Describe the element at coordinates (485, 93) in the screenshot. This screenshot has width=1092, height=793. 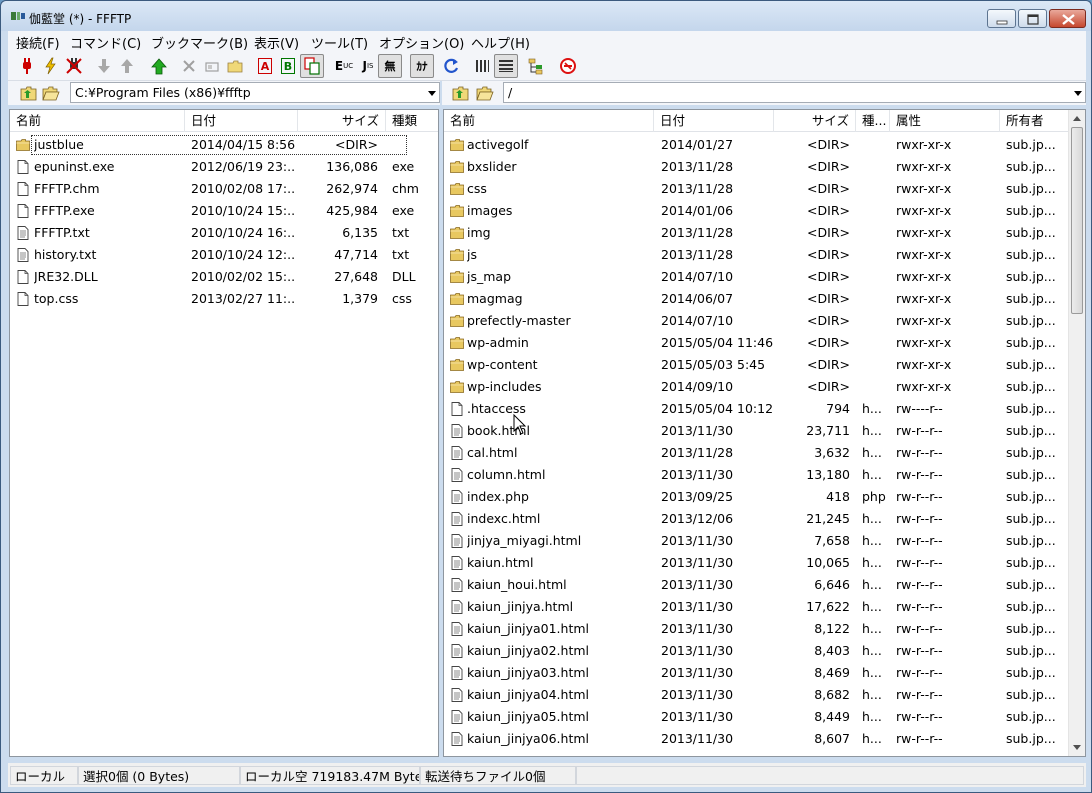
I see `remote-open-folder-icon` at that location.